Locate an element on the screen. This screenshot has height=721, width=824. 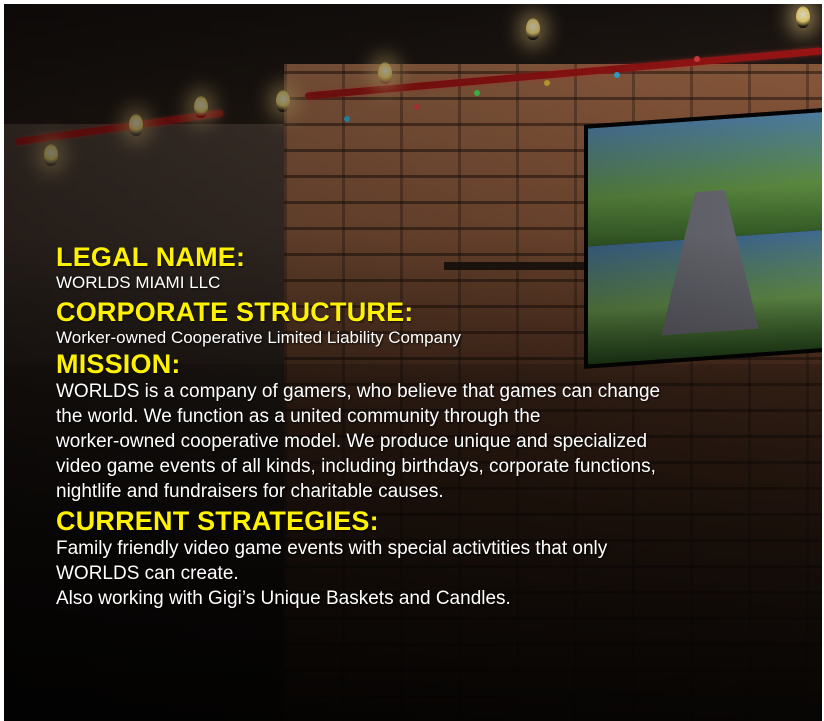
legal-name-value: WORLDS MIAMI LLC is located at coordinates (426, 283).